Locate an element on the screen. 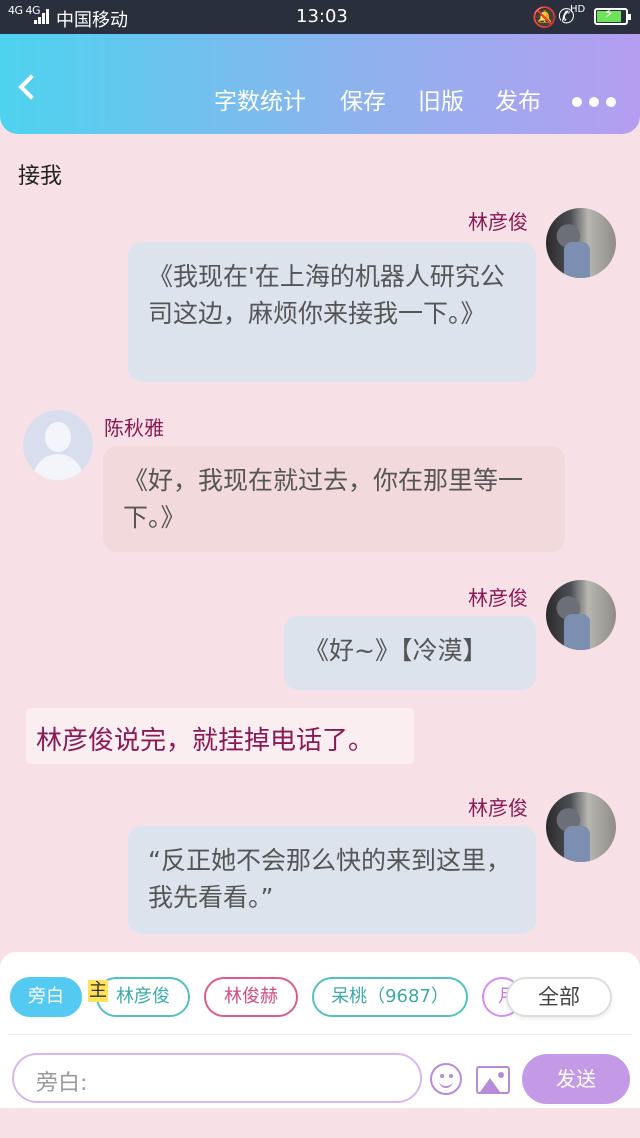  publish-button: 发布 is located at coordinates (518, 99).